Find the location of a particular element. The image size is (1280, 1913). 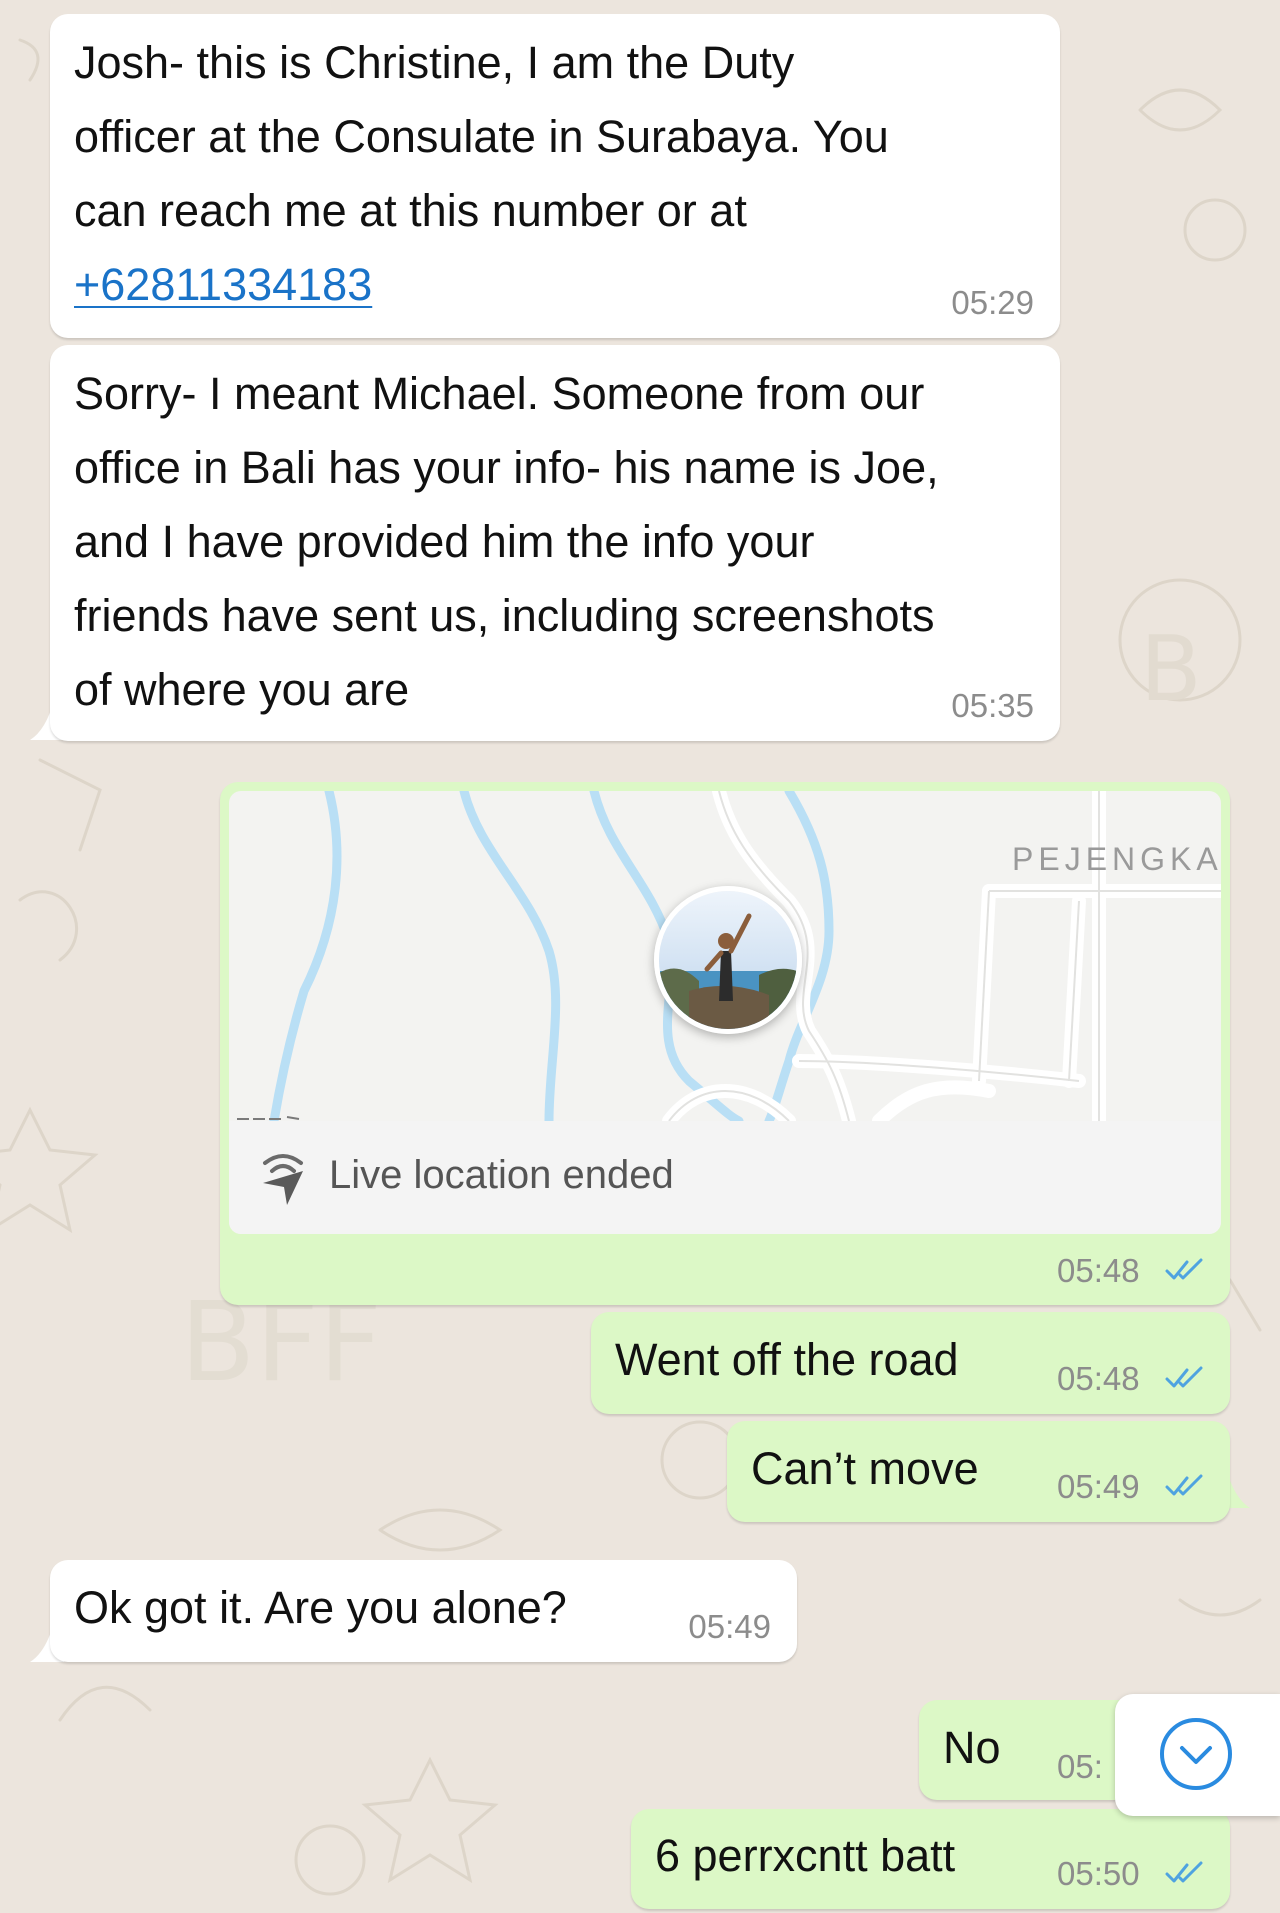

live-location-status: Live location ended is located at coordinates (501, 1175).